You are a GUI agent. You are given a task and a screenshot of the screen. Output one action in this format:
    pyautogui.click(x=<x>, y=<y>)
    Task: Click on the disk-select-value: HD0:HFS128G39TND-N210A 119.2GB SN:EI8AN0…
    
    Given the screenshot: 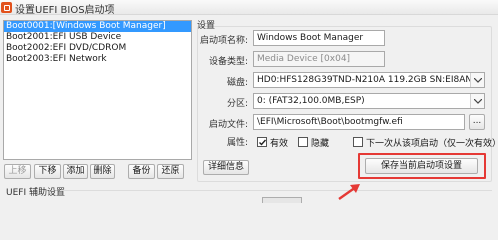 What is the action you would take?
    pyautogui.click(x=371, y=80)
    